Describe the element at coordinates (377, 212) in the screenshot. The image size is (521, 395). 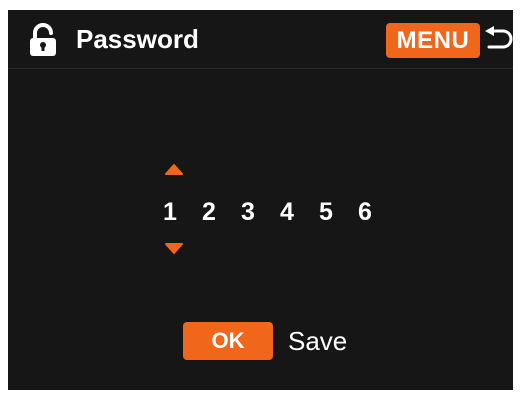
I see `password-digit: 6` at that location.